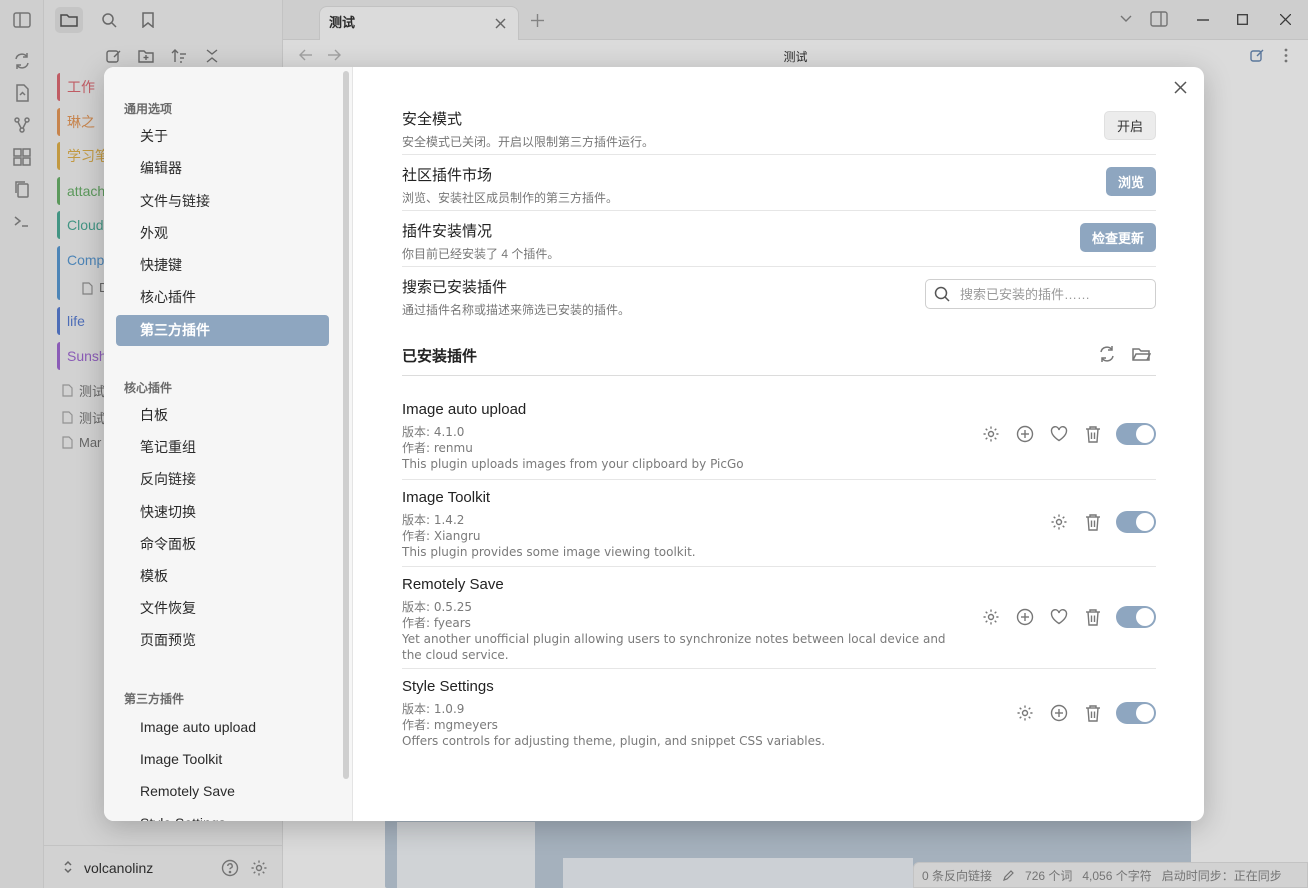 The width and height of the screenshot is (1308, 888). Describe the element at coordinates (222, 297) in the screenshot. I see `nav-item-core-plugins: 核心插件` at that location.